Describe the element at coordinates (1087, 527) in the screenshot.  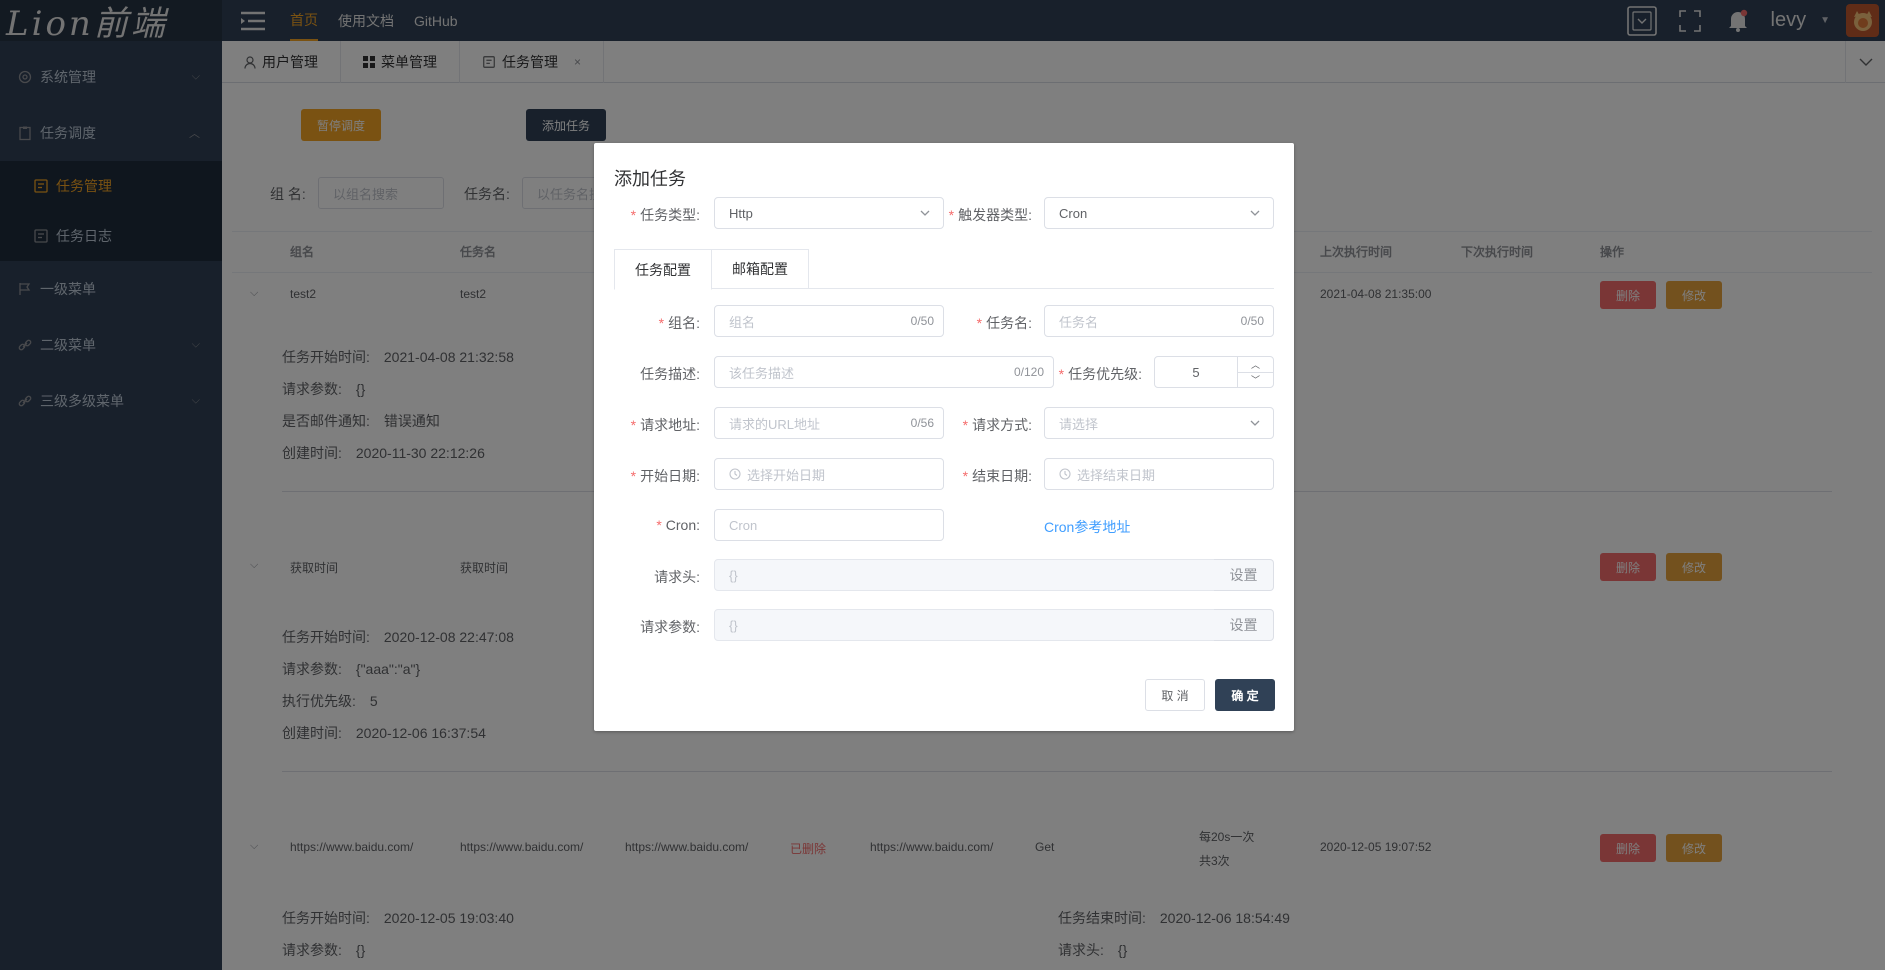
I see `cron-reference-link: Cron参考地址` at that location.